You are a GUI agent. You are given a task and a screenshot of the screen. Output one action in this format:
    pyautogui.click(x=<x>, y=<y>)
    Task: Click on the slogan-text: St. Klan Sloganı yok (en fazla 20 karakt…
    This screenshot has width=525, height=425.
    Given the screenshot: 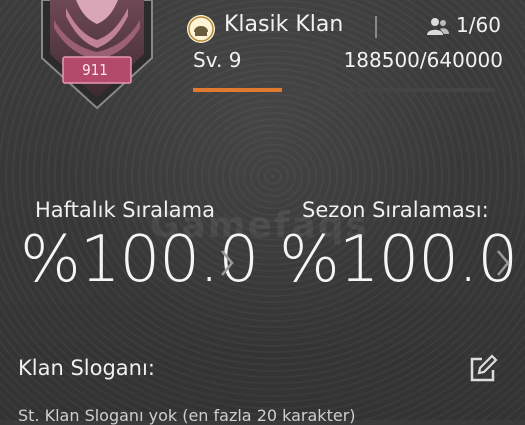 What is the action you would take?
    pyautogui.click(x=187, y=415)
    